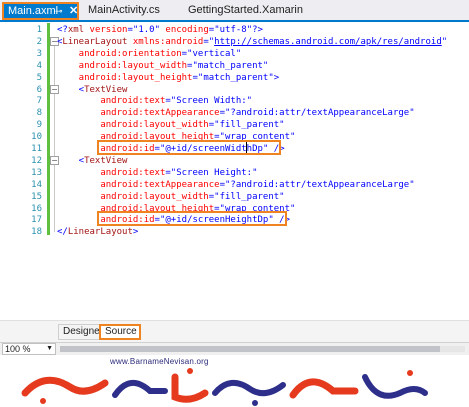  What do you see at coordinates (36, 172) in the screenshot?
I see `line-number: 13` at bounding box center [36, 172].